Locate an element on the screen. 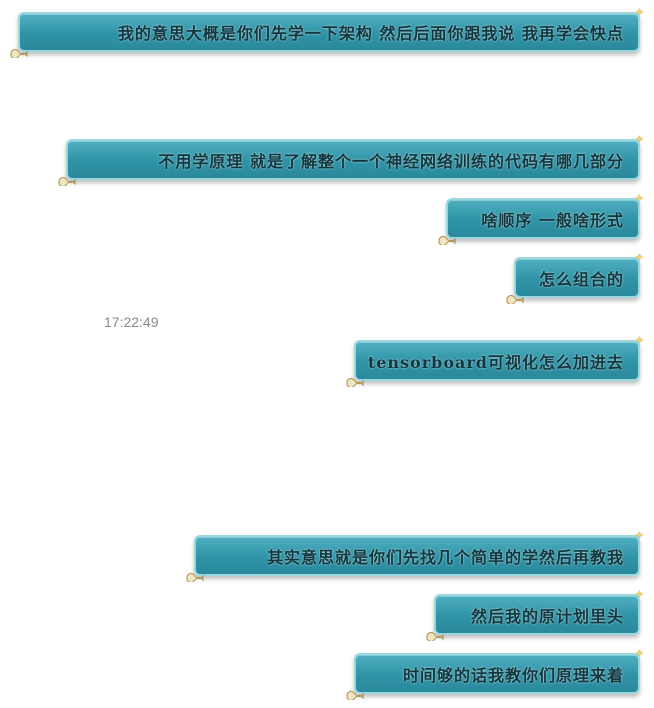  message-text: 怎么组合的 is located at coordinates (581, 279).